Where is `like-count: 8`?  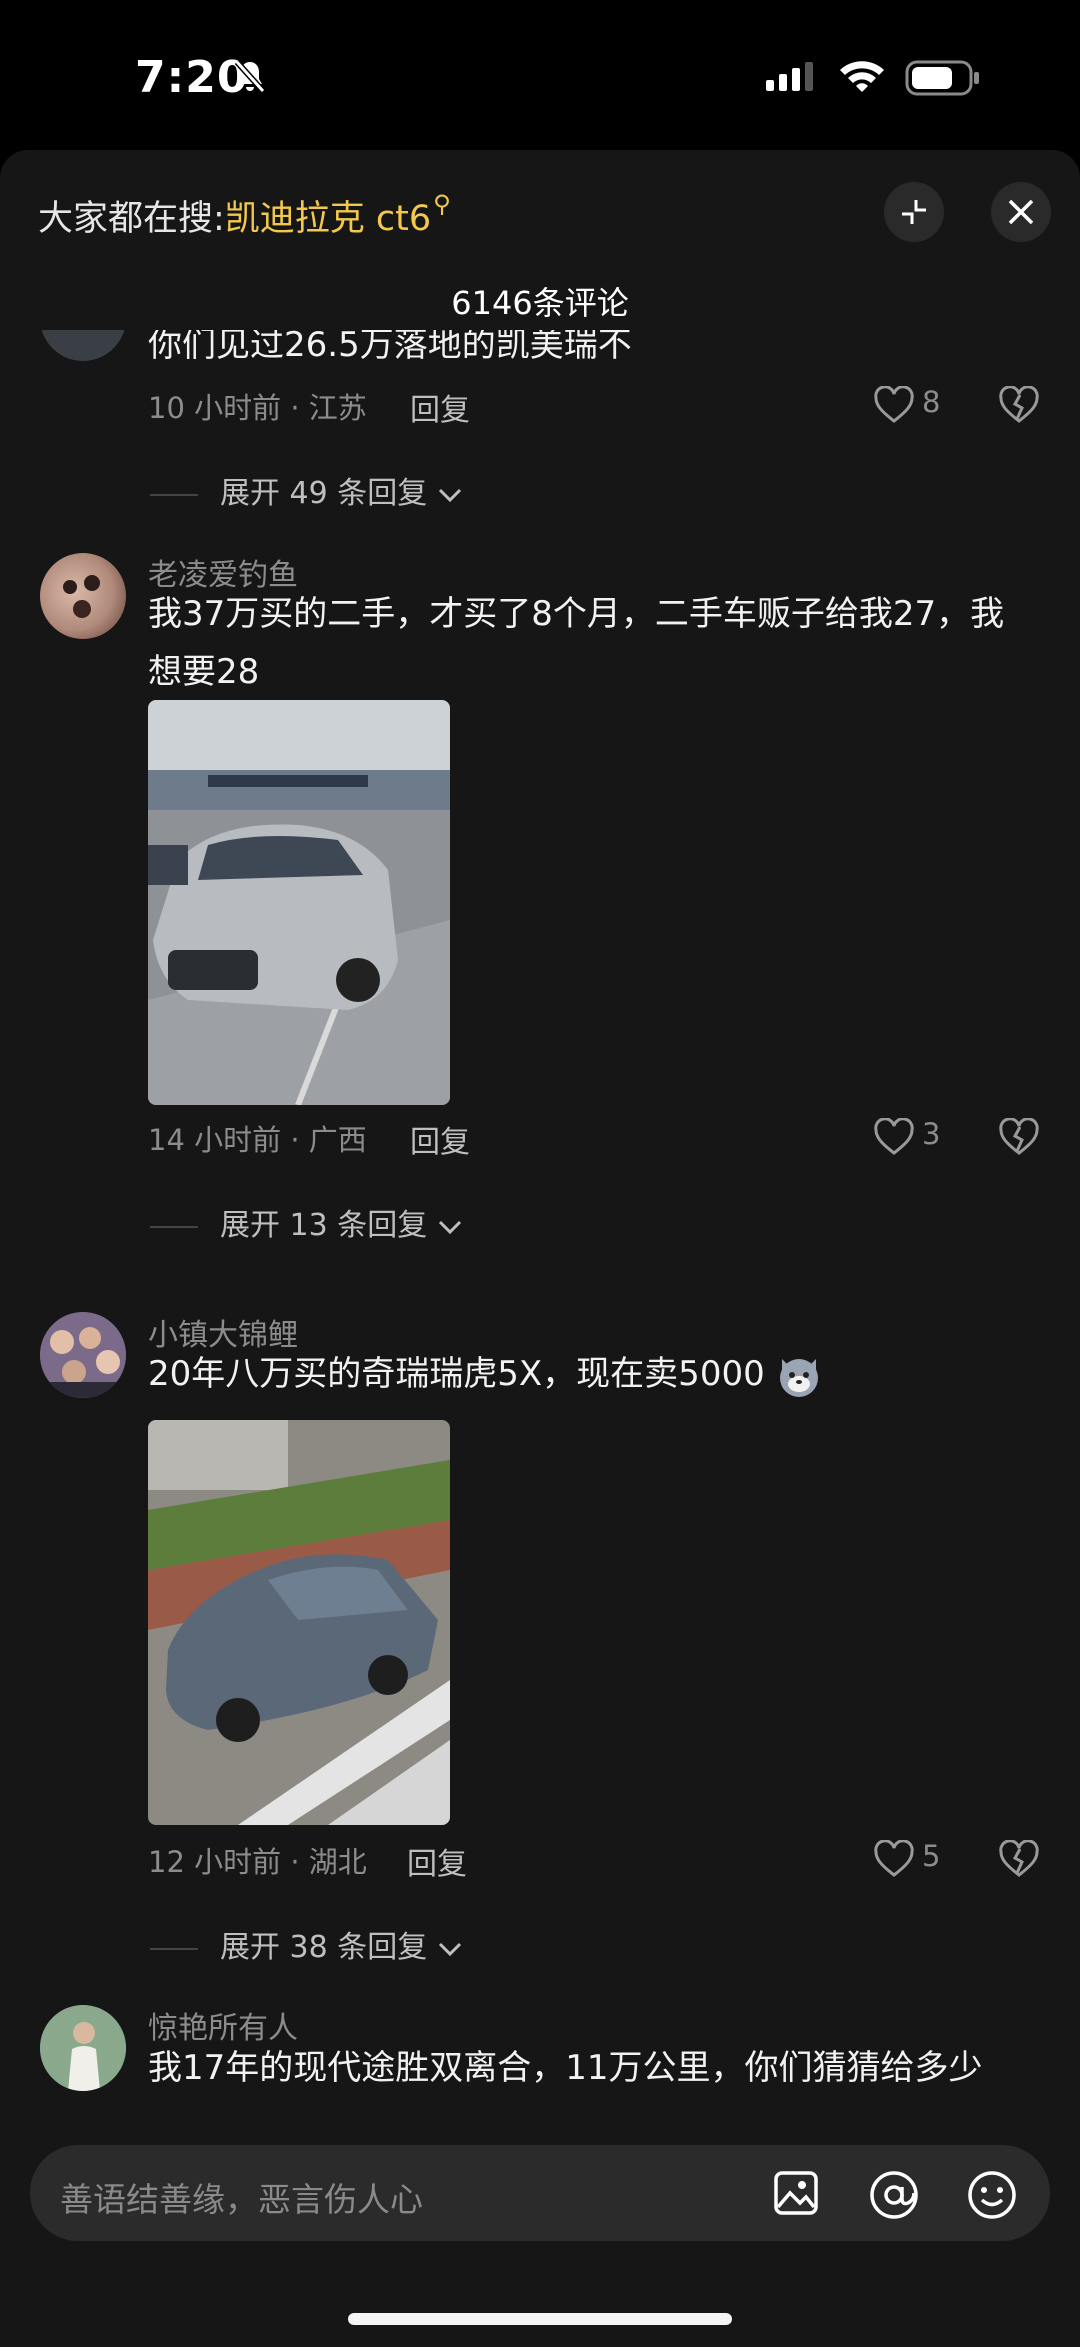 like-count: 8 is located at coordinates (931, 402).